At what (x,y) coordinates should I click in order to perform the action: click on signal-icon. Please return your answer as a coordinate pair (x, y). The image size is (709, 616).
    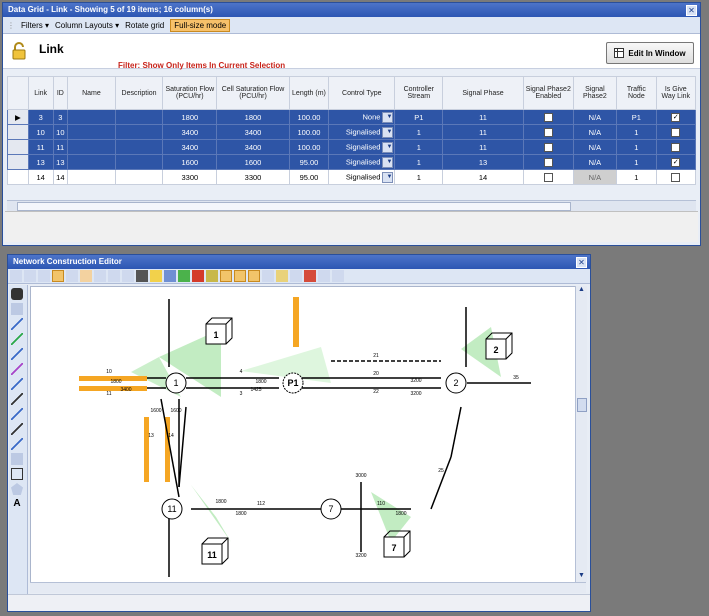
    Looking at the image, I should click on (142, 276).